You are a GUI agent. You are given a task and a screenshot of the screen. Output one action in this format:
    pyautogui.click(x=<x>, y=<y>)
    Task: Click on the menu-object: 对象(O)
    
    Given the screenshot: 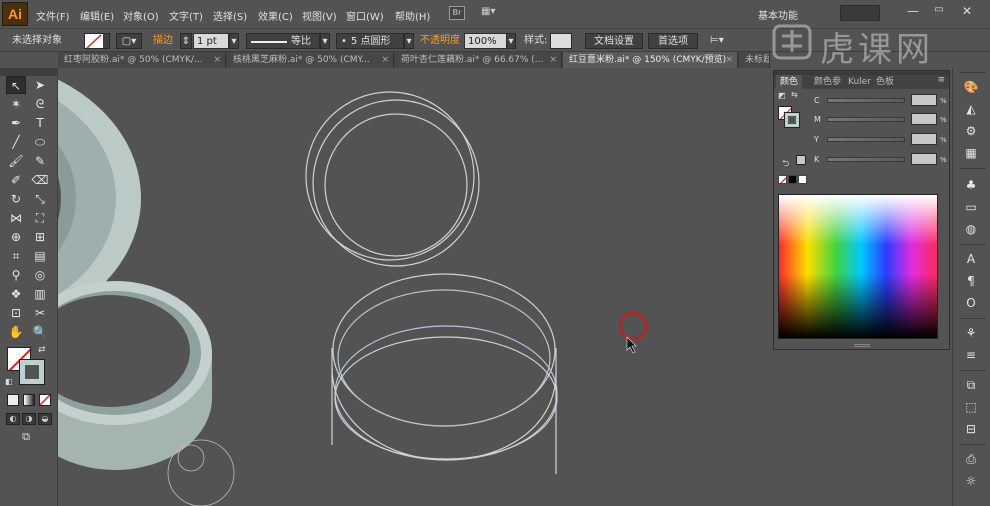 What is the action you would take?
    pyautogui.click(x=141, y=15)
    